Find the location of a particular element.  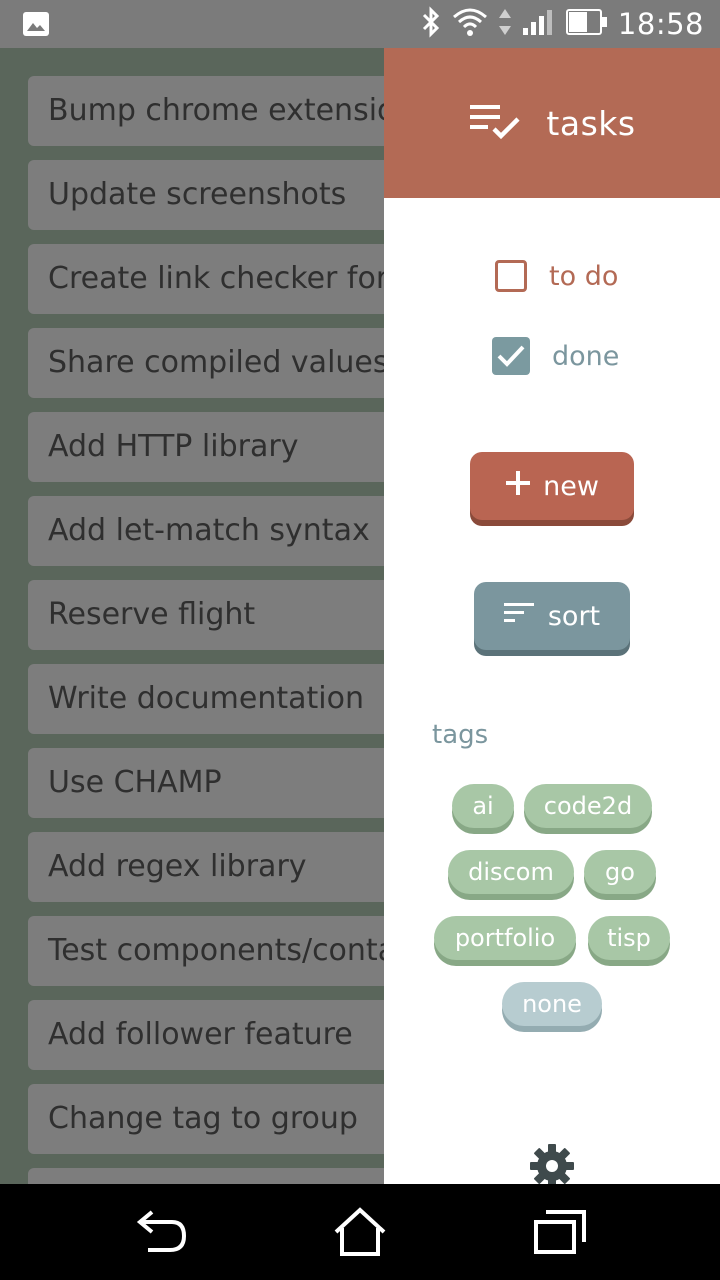

filter-todo: to do is located at coordinates (555, 276).